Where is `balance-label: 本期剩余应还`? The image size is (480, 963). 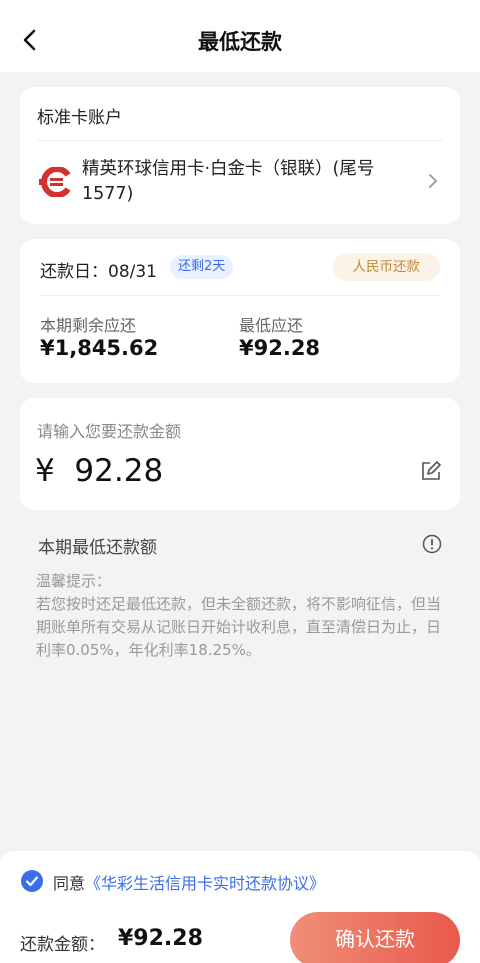
balance-label: 本期剩余应还 is located at coordinates (88, 325).